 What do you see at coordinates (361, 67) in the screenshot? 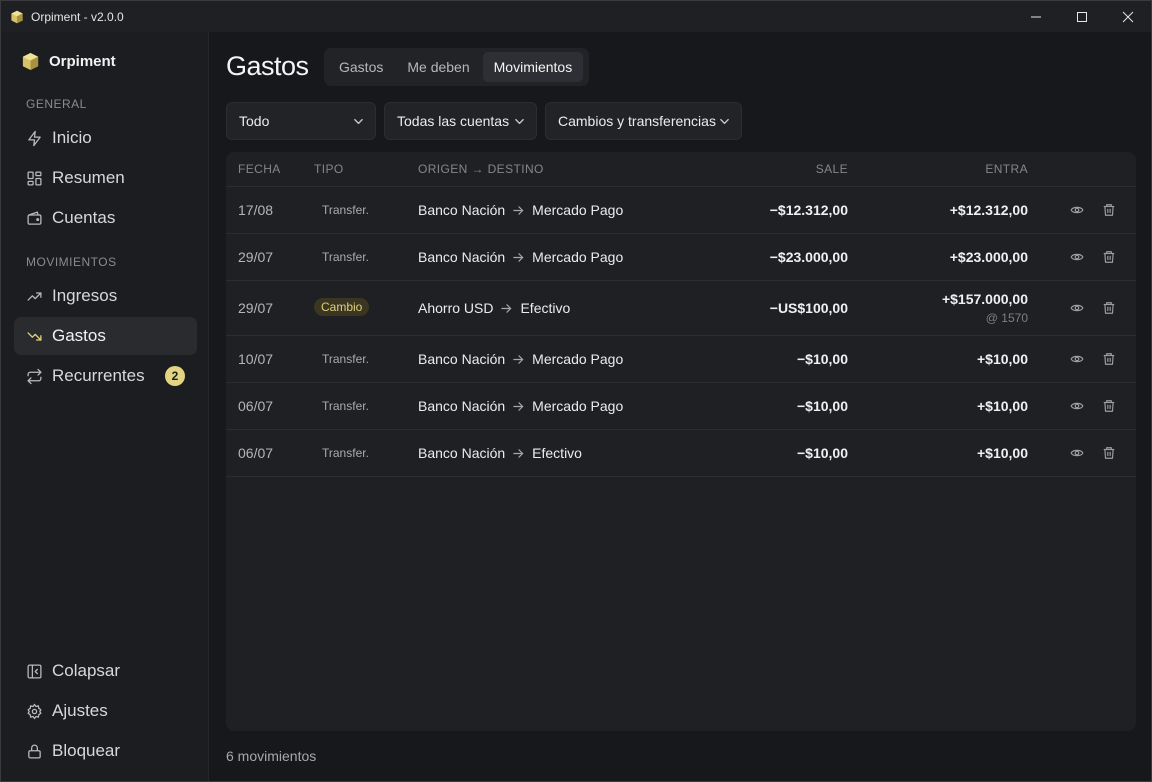
I see `tab-gastos: Gastos` at bounding box center [361, 67].